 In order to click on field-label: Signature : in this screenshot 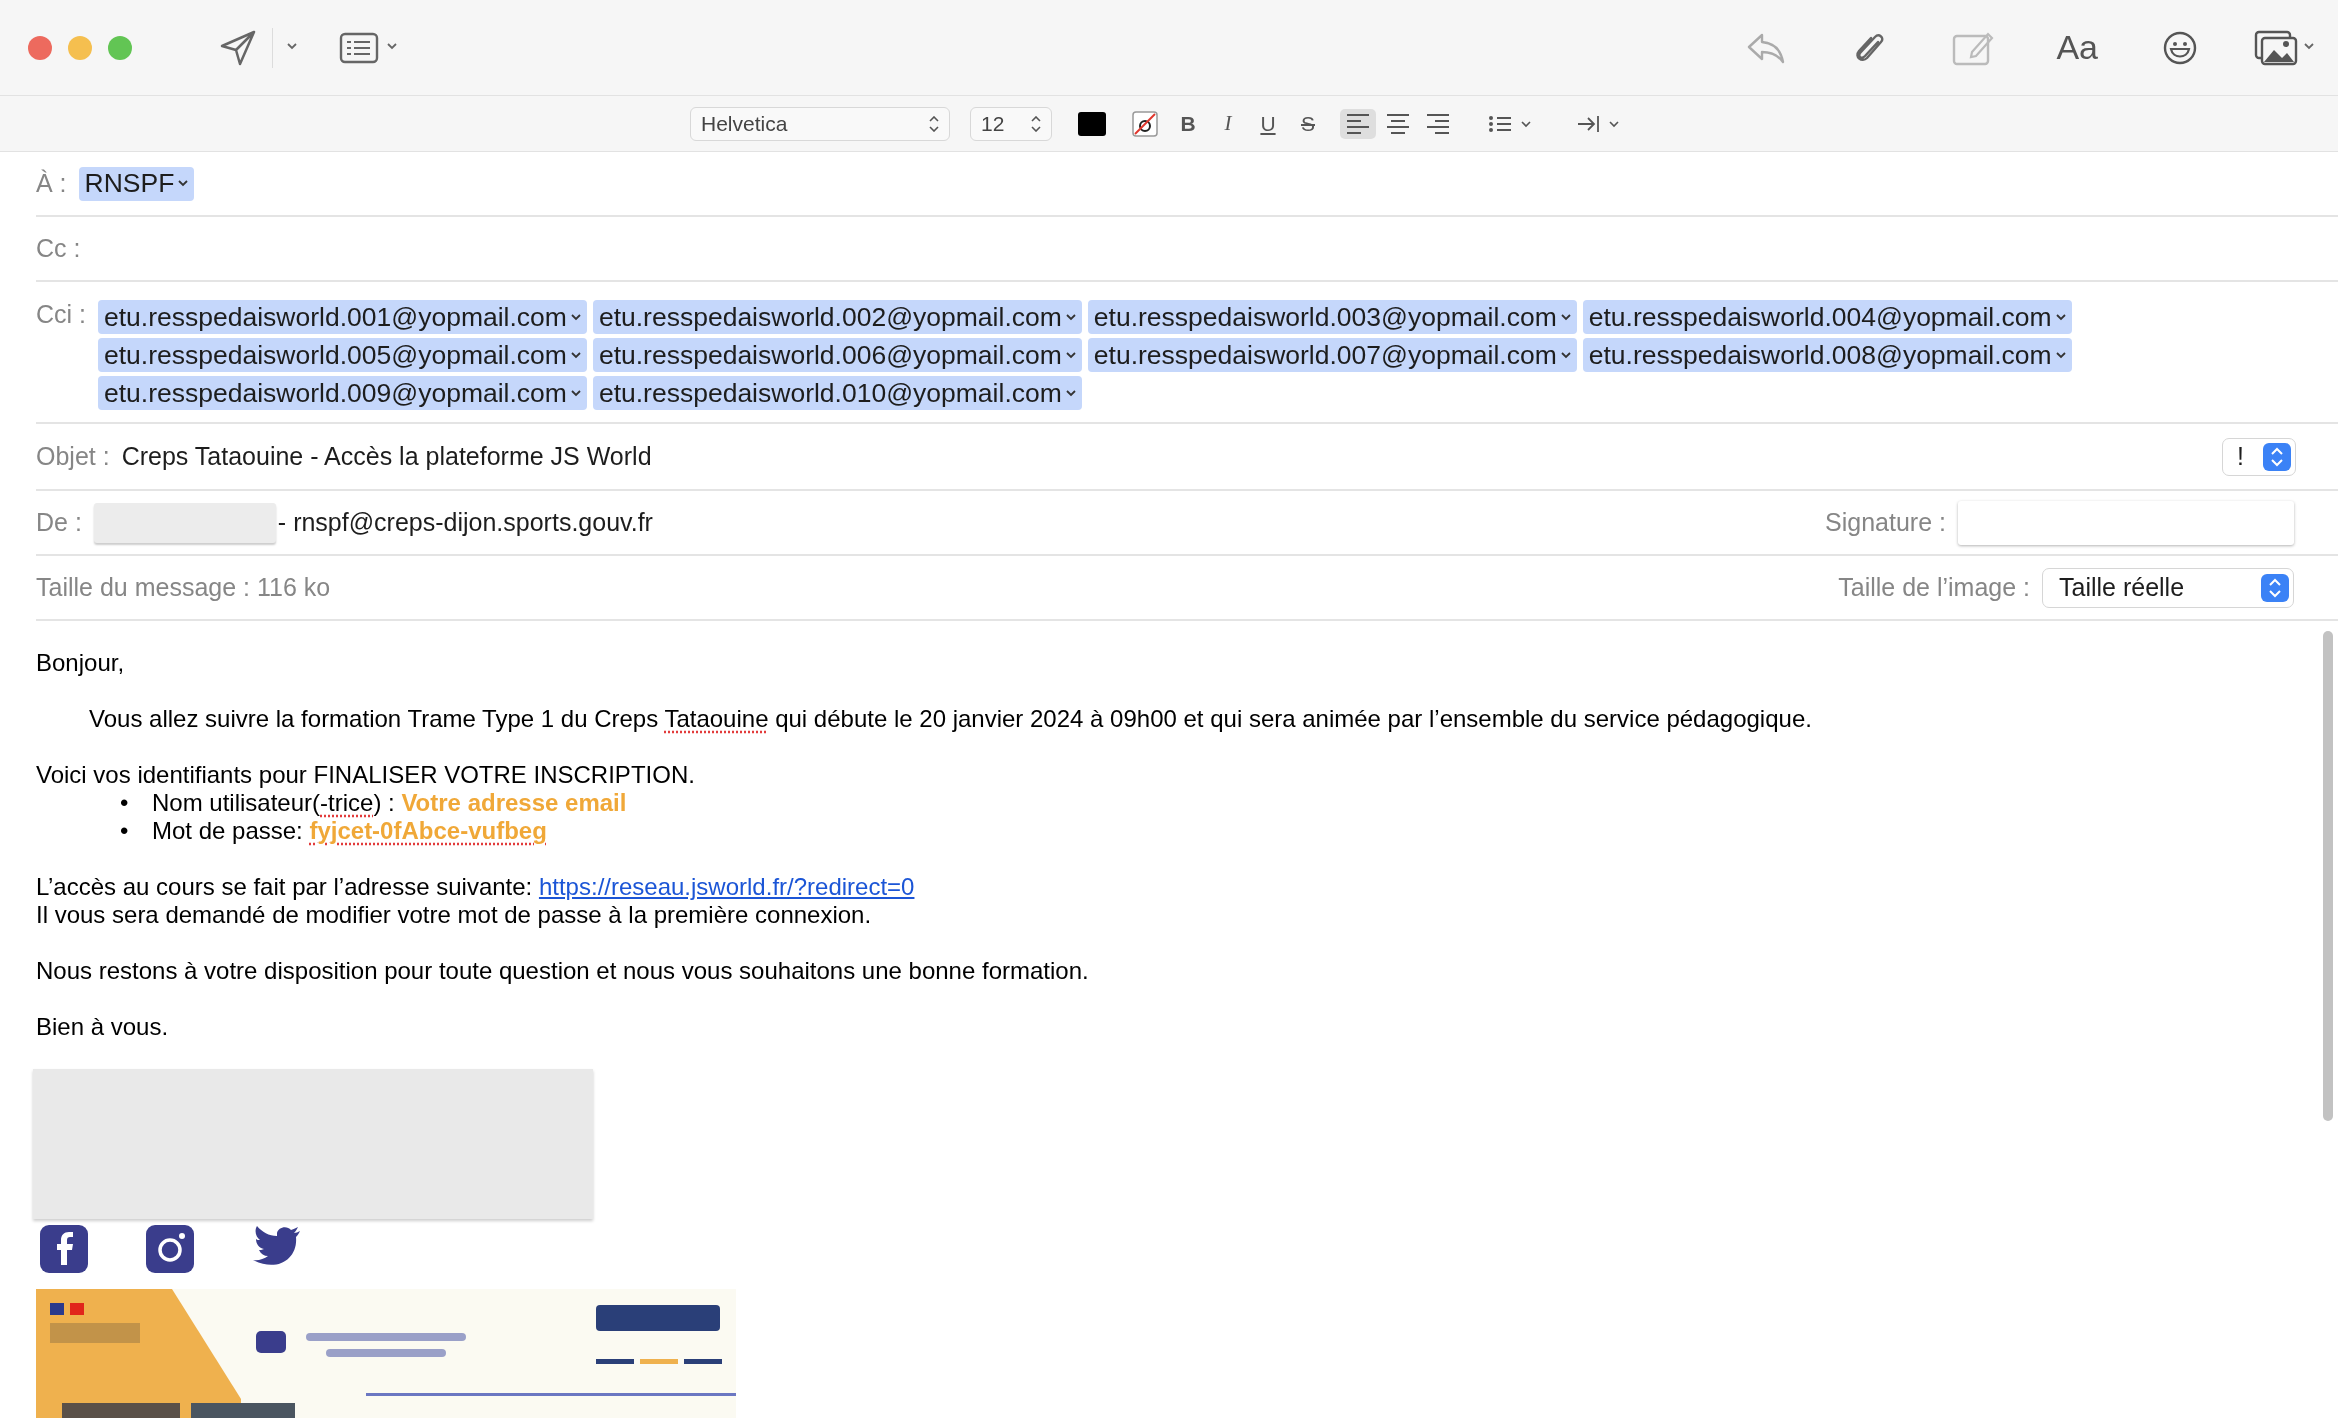, I will do `click(1885, 522)`.